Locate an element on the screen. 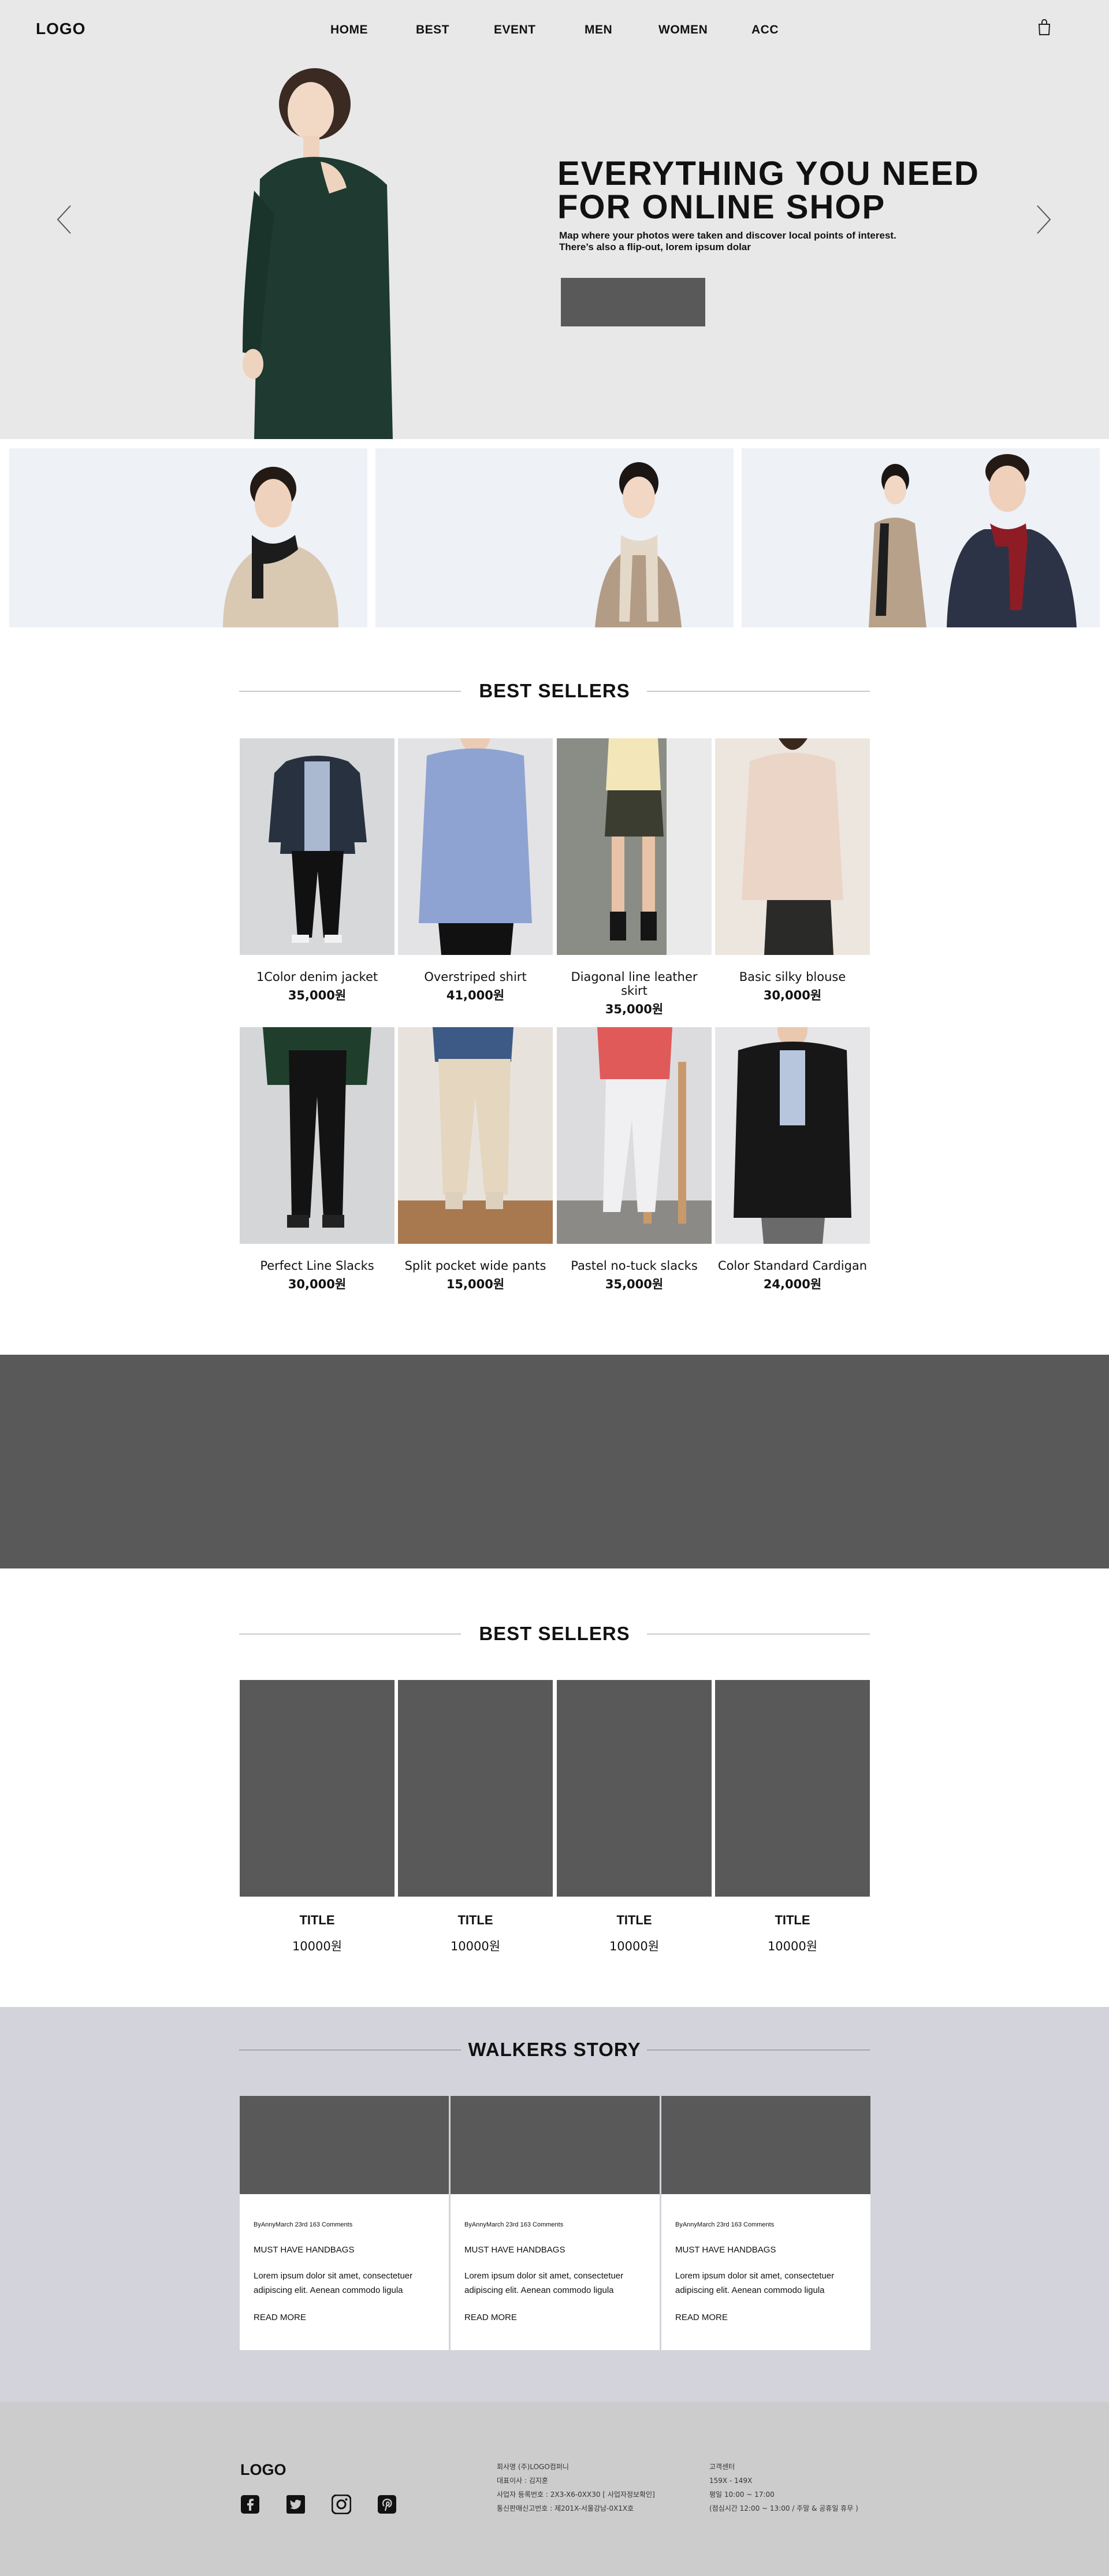 Image resolution: width=1109 pixels, height=2576 pixels. promo-banner-women is located at coordinates (554, 537).